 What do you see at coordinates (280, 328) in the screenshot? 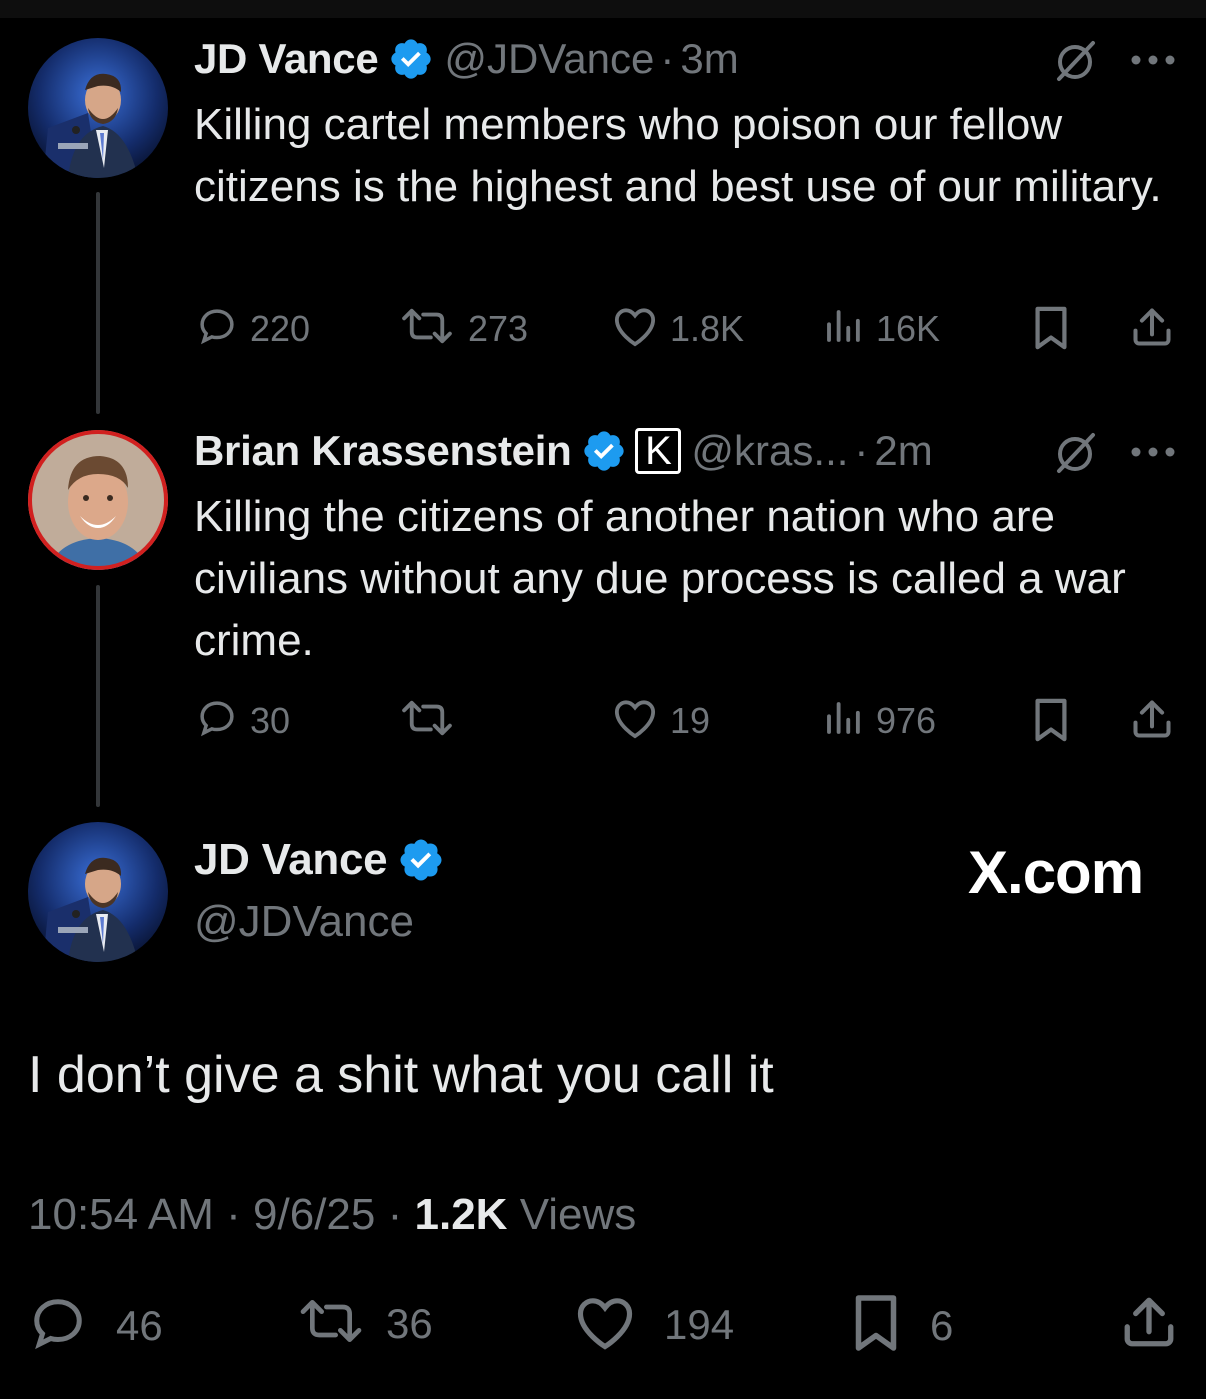
I see `reply-count: 220` at bounding box center [280, 328].